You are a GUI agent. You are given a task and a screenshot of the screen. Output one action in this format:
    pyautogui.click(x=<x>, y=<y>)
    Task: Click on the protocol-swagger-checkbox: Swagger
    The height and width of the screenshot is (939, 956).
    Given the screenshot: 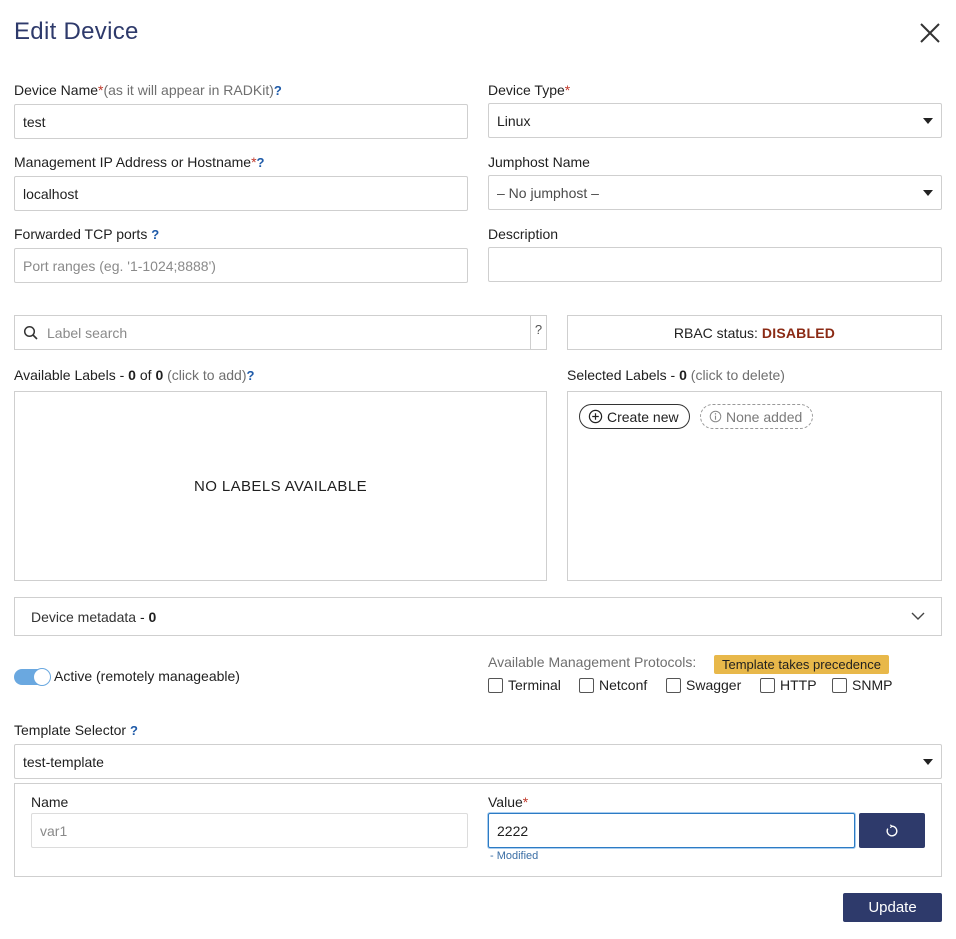 What is the action you would take?
    pyautogui.click(x=703, y=685)
    